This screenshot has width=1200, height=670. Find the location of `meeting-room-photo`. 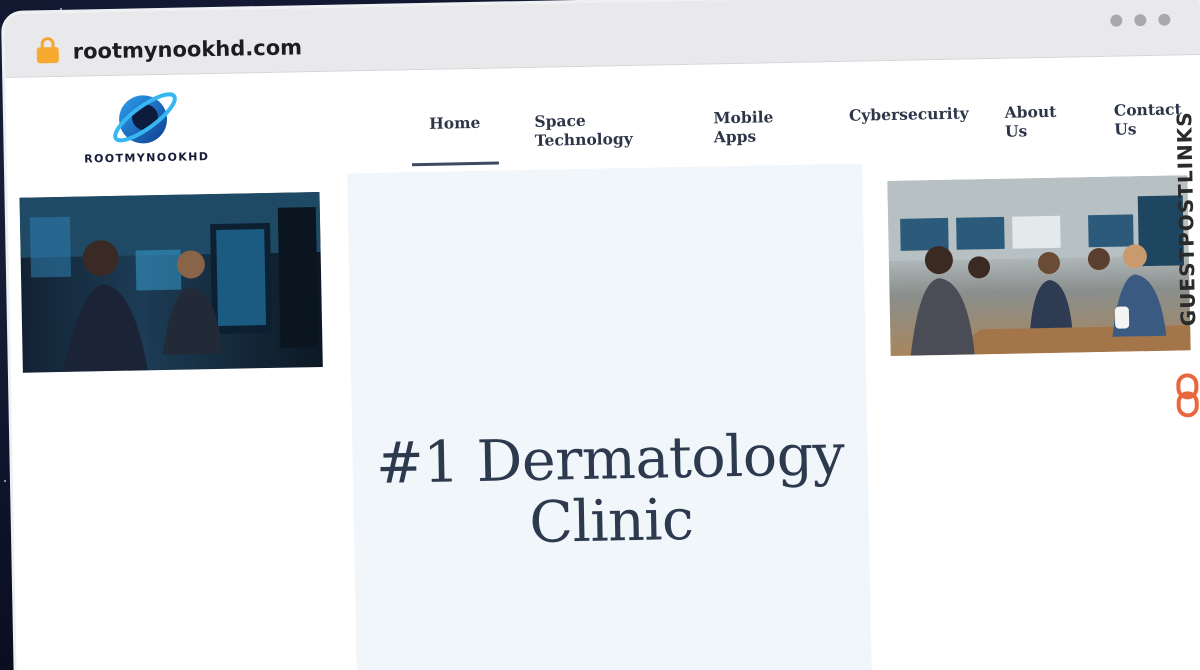

meeting-room-photo is located at coordinates (1039, 266).